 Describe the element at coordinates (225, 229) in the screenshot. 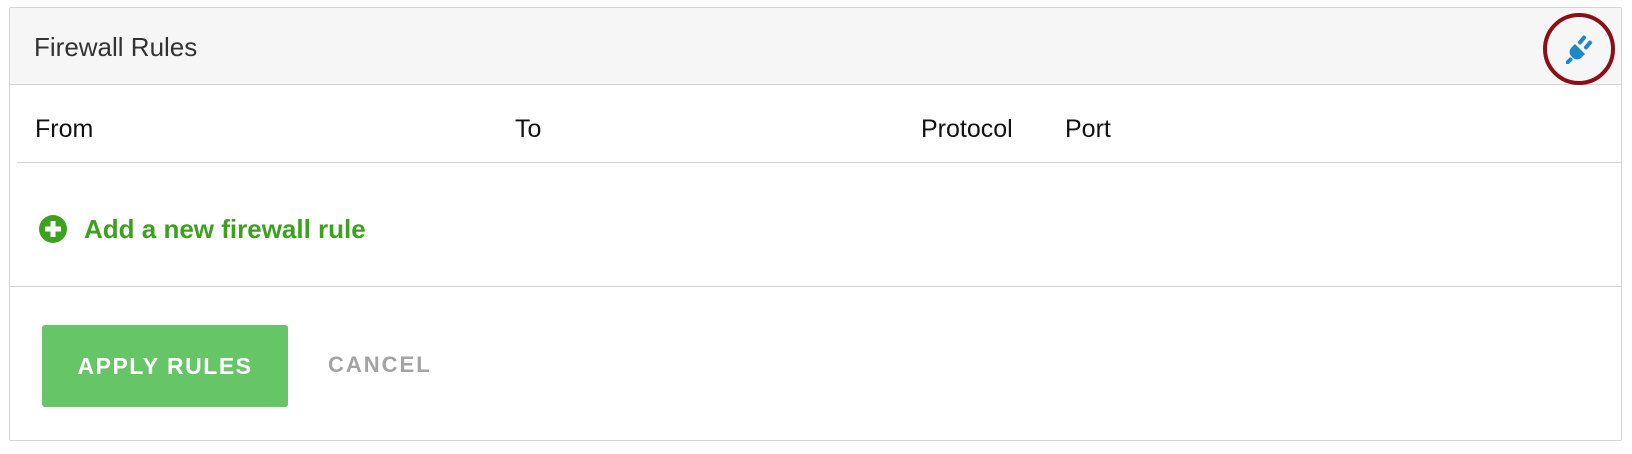

I see `add-firewall-rule-label: Add a new firewall rule` at that location.